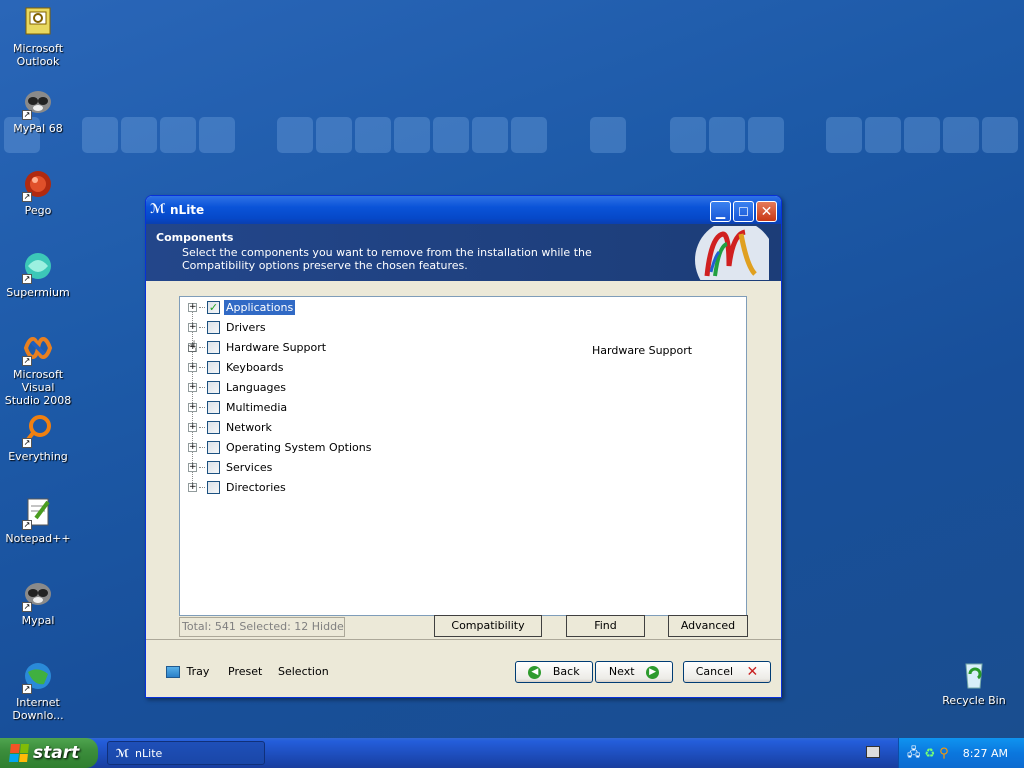 The image size is (1024, 768). I want to click on tree-item-label: Hardware Support, so click(276, 347).